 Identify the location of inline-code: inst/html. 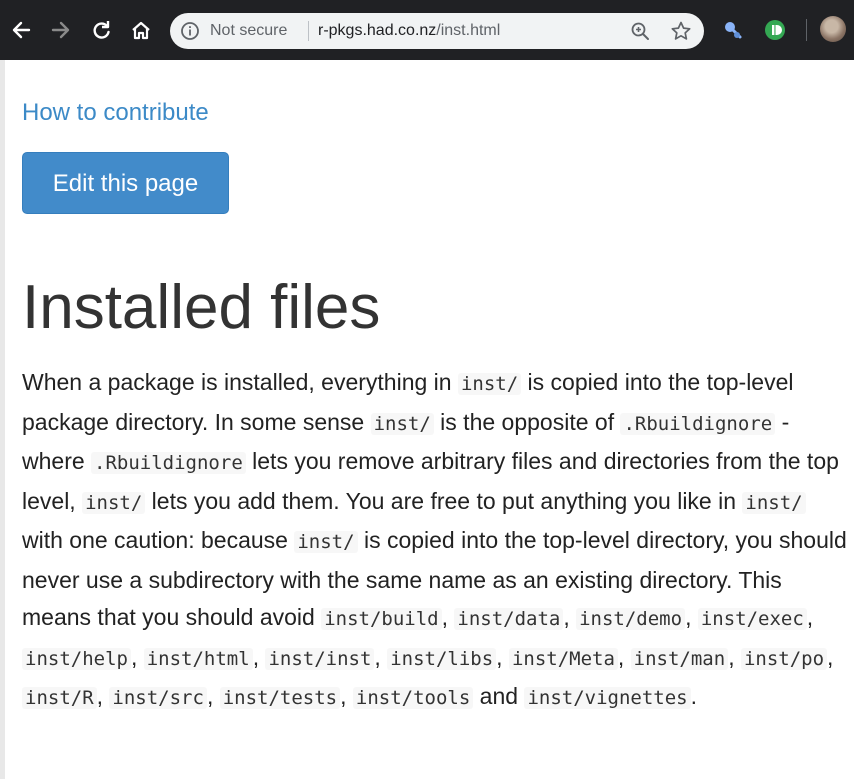
(198, 658).